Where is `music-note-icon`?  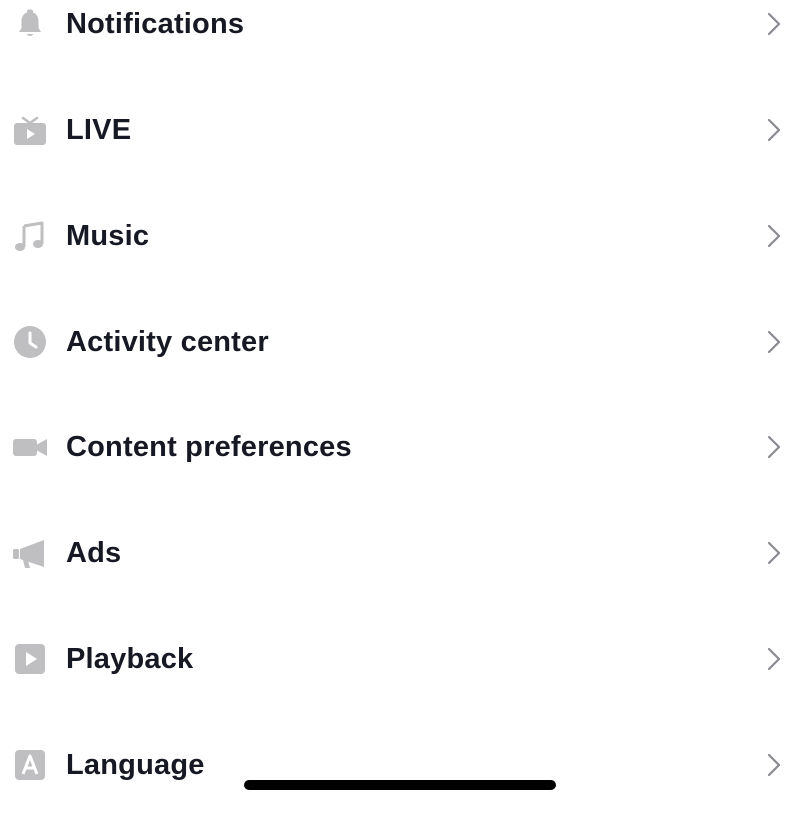
music-note-icon is located at coordinates (30, 236).